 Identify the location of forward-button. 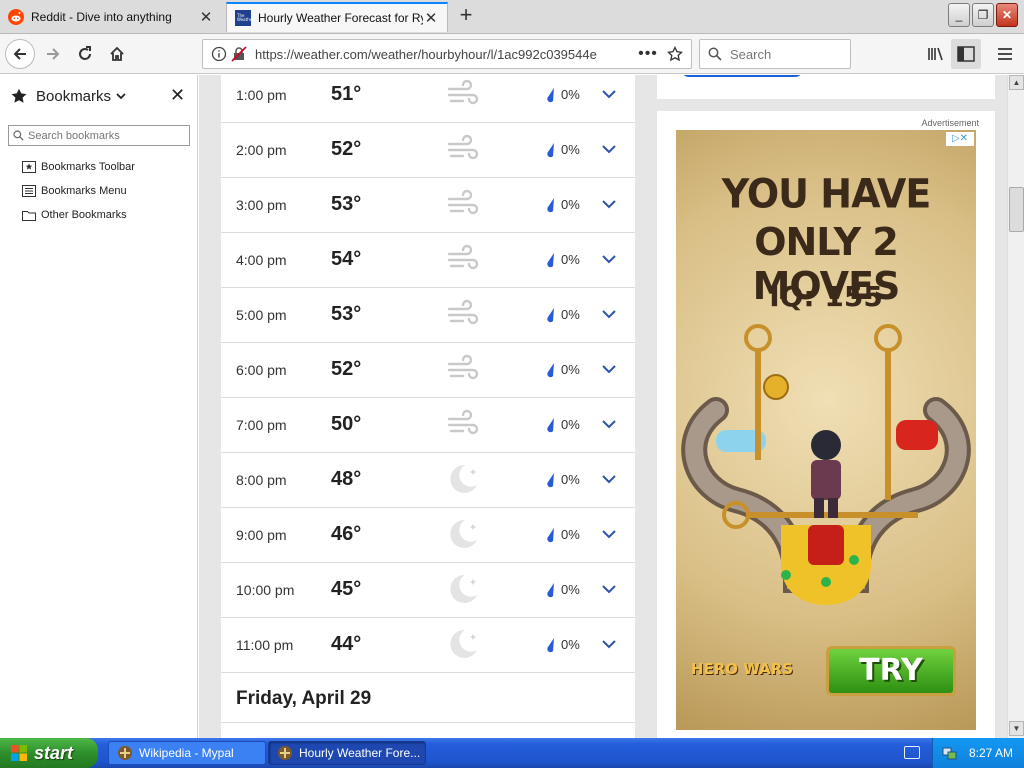
(53, 54).